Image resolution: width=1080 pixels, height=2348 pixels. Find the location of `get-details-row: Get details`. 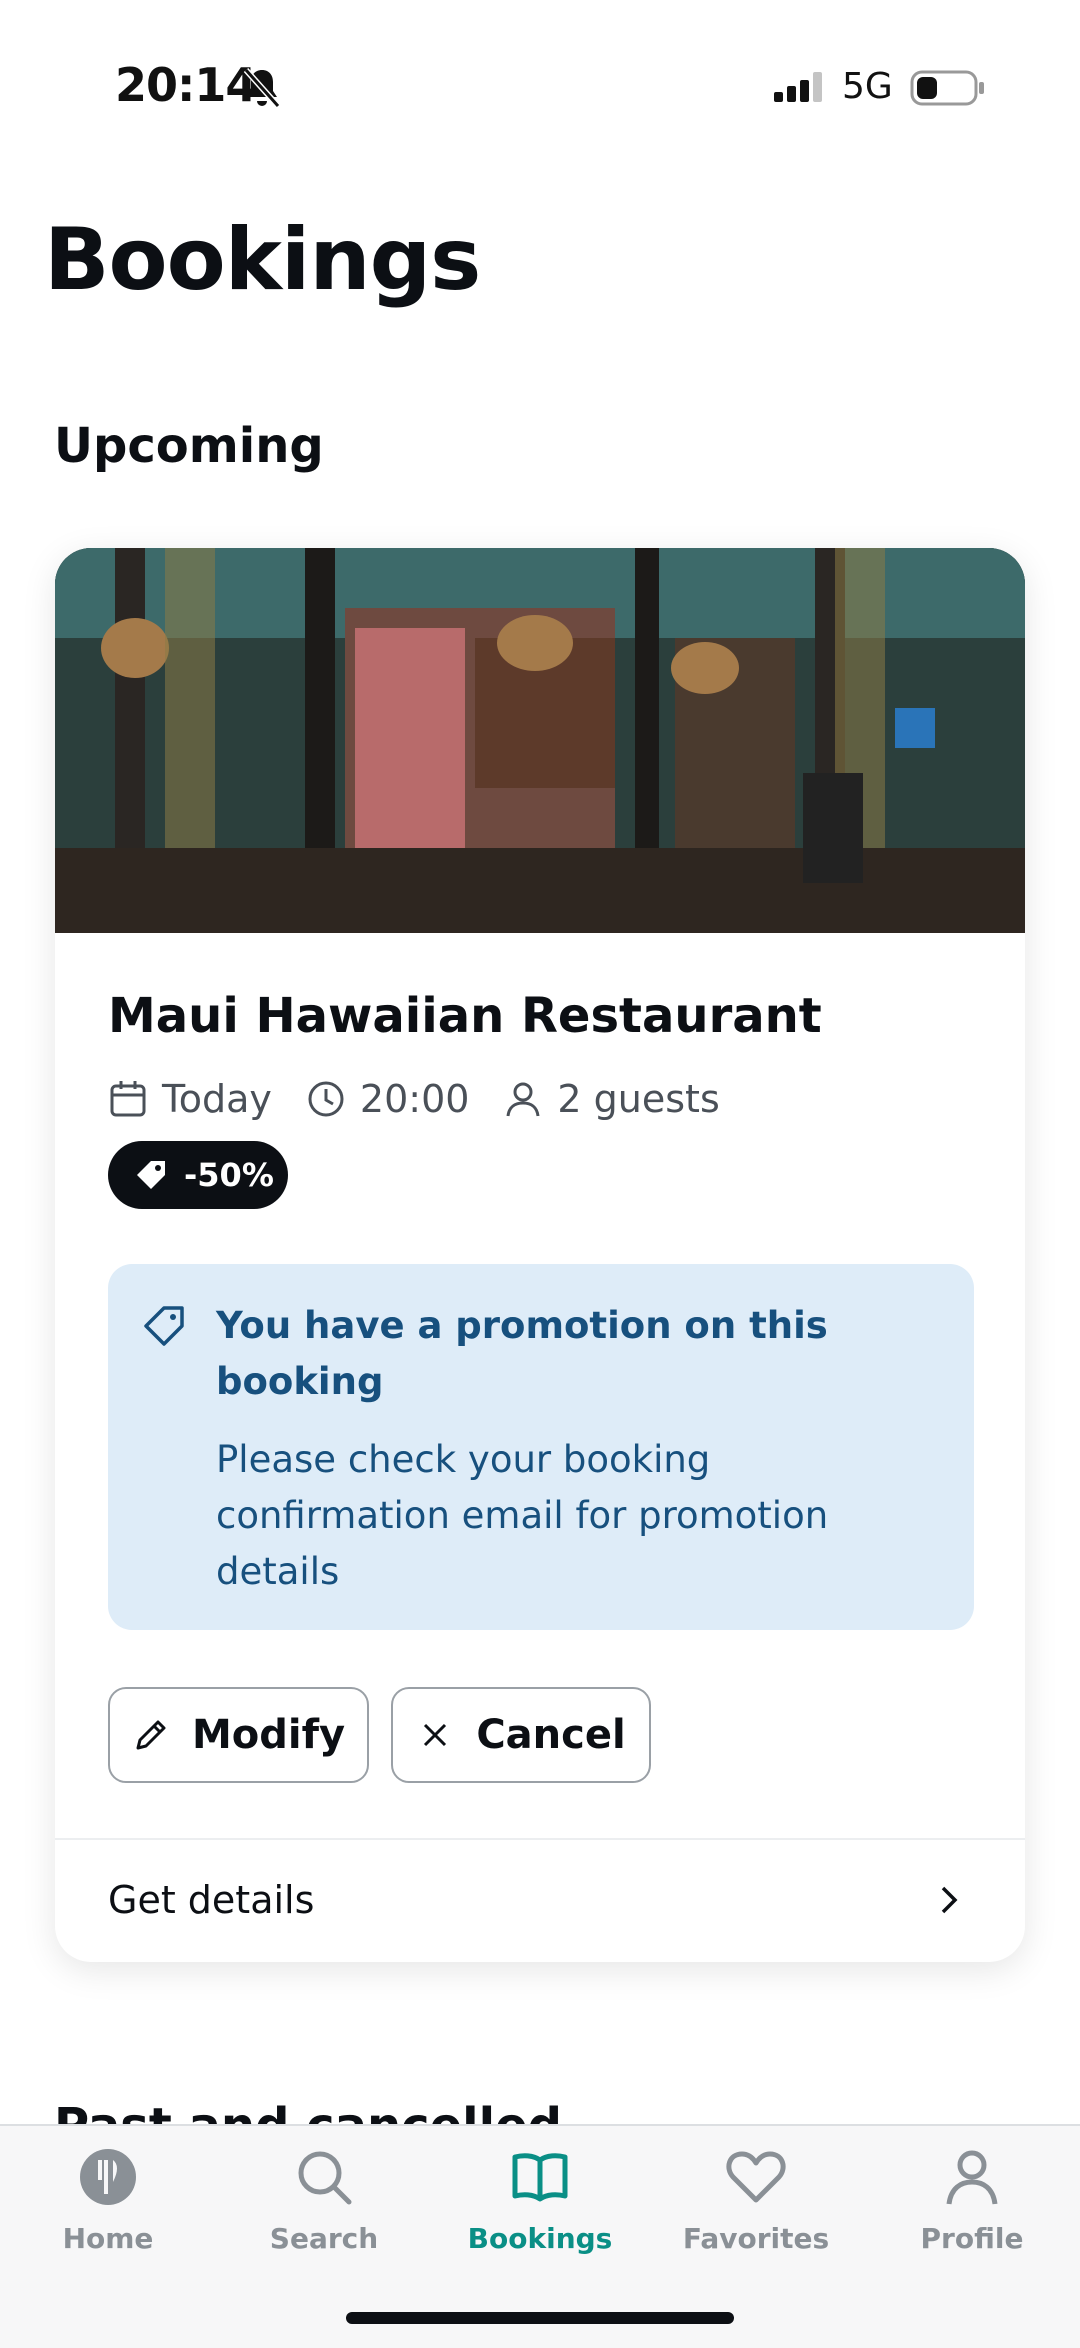

get-details-row: Get details is located at coordinates (540, 1901).